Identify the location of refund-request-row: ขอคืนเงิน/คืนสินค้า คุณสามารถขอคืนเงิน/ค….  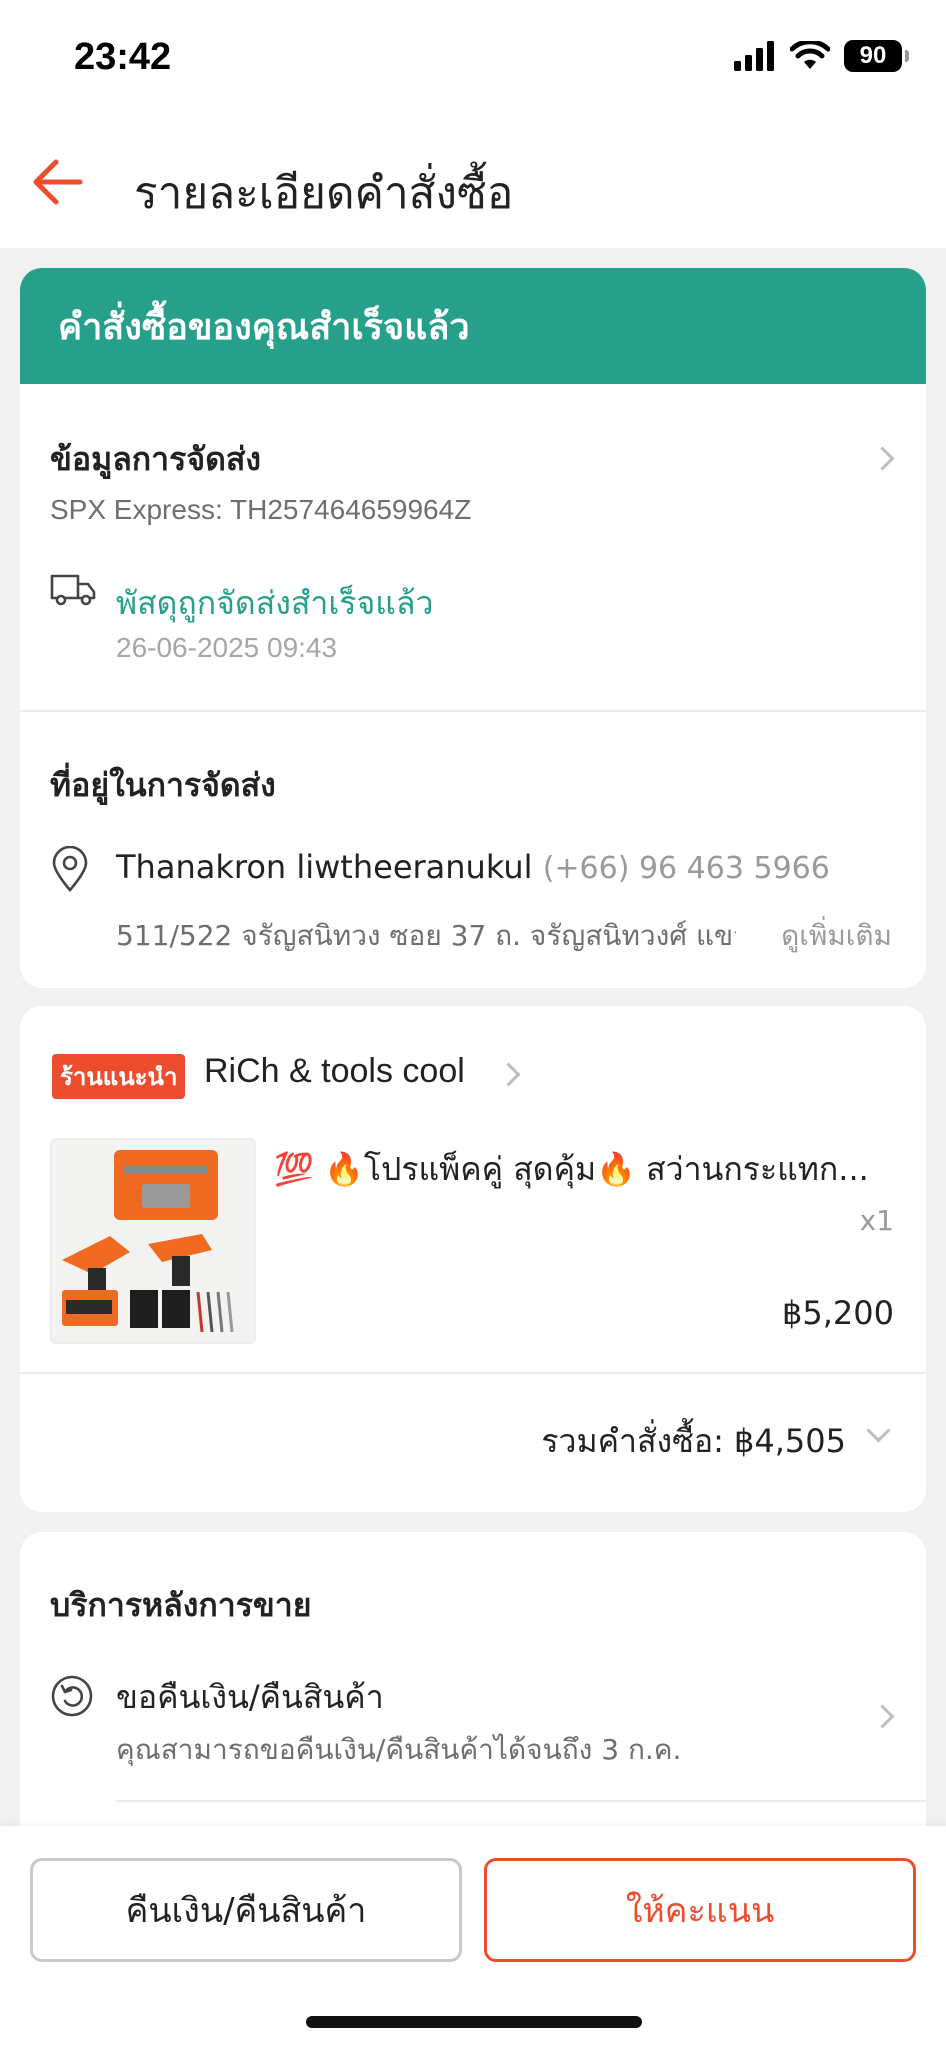
(473, 1722).